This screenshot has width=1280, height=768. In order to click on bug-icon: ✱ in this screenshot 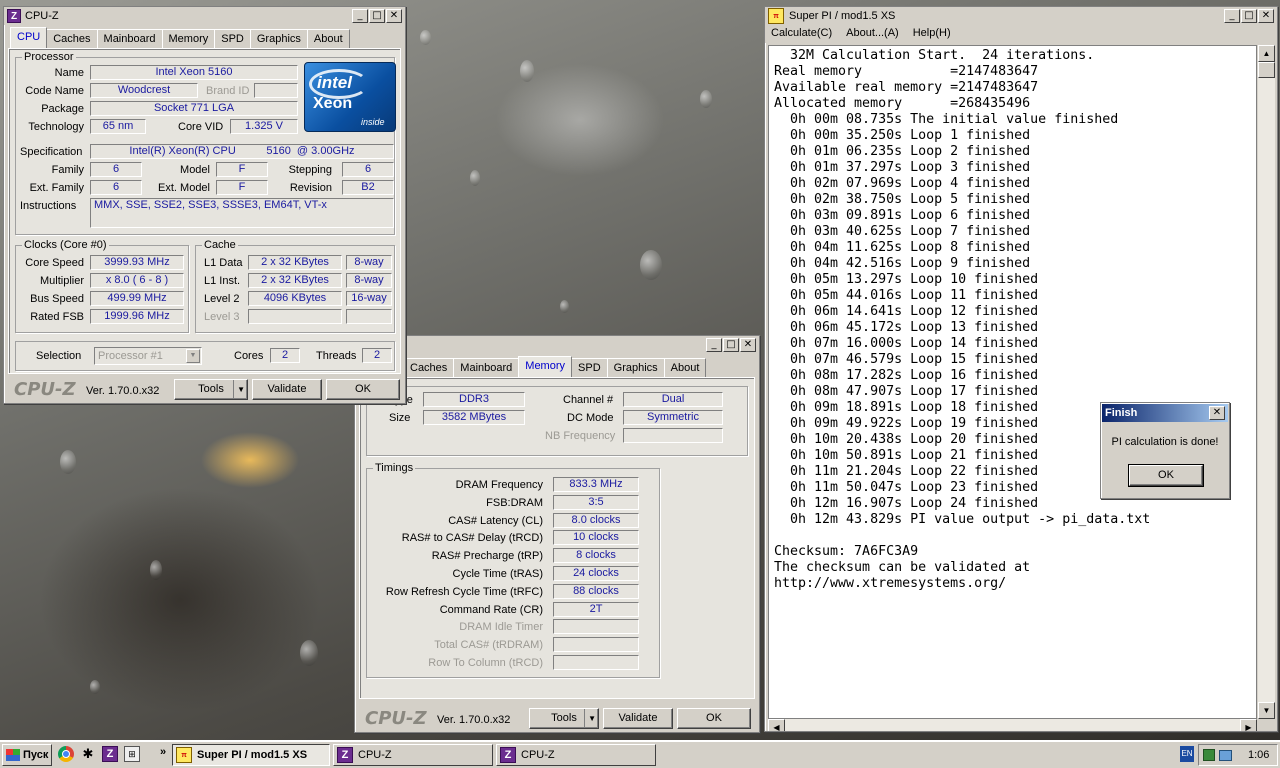, I will do `click(88, 754)`.